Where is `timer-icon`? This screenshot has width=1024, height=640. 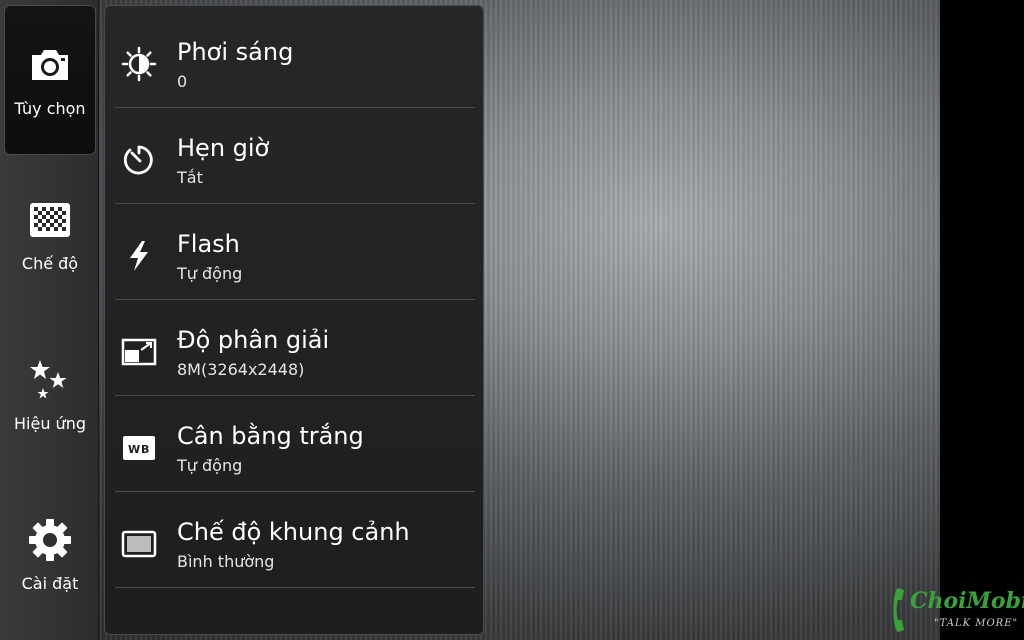
timer-icon is located at coordinates (139, 160).